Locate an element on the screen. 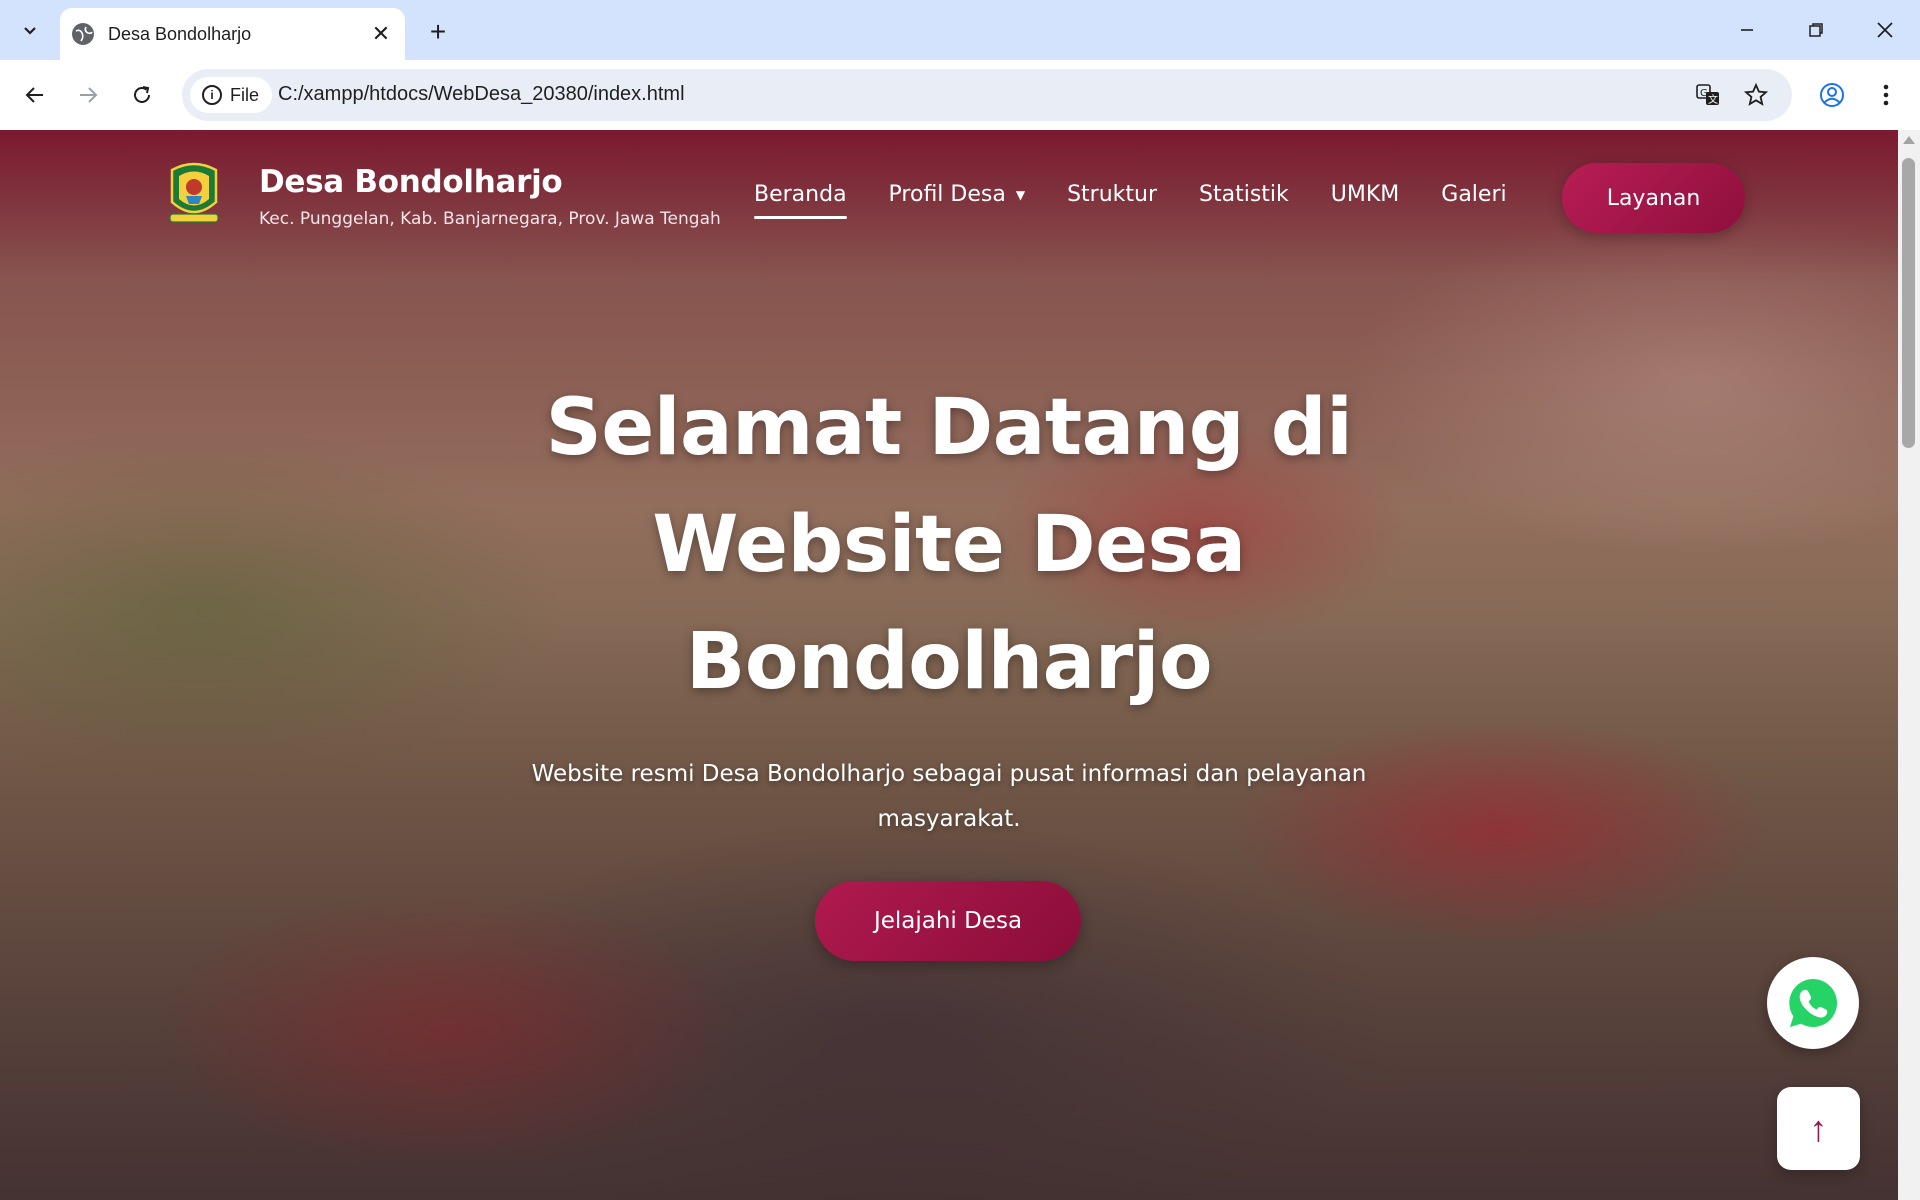 The width and height of the screenshot is (1920, 1200). plus-icon: + is located at coordinates (438, 32).